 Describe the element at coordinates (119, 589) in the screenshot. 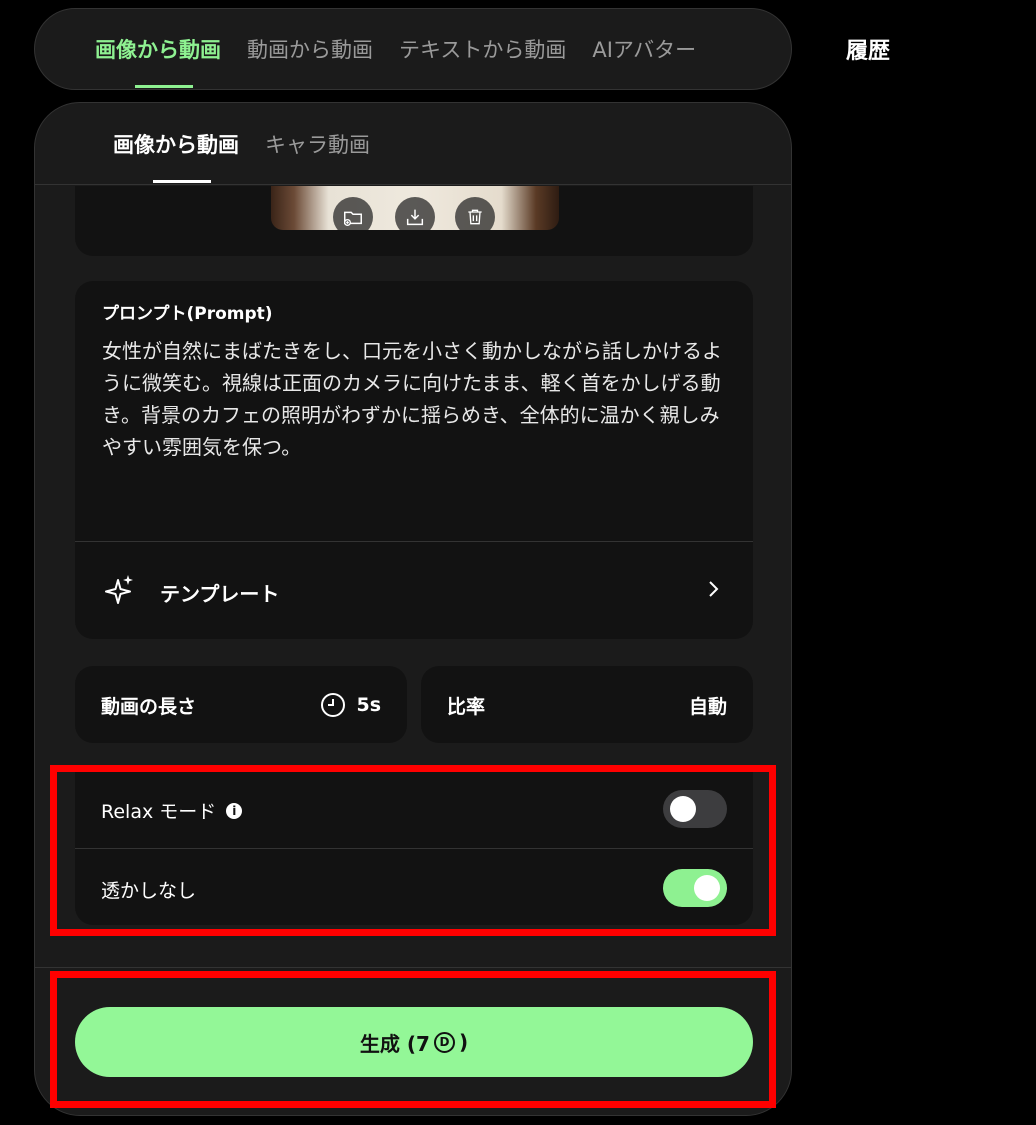

I see `sparkle-icon` at that location.